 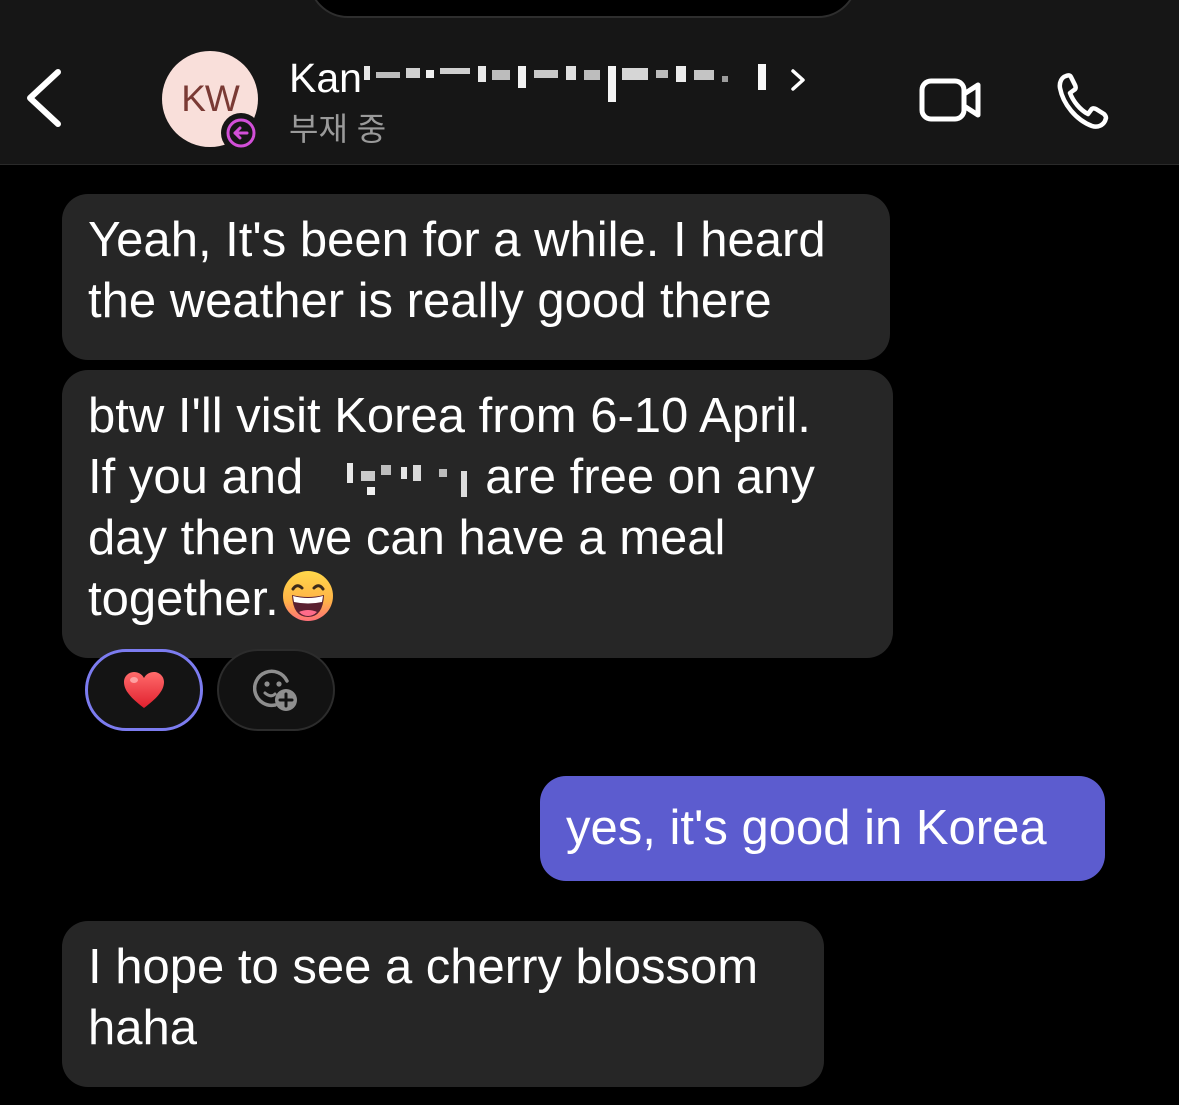 What do you see at coordinates (423, 967) in the screenshot?
I see `message-text-line: I hope to see a cherry blossom` at bounding box center [423, 967].